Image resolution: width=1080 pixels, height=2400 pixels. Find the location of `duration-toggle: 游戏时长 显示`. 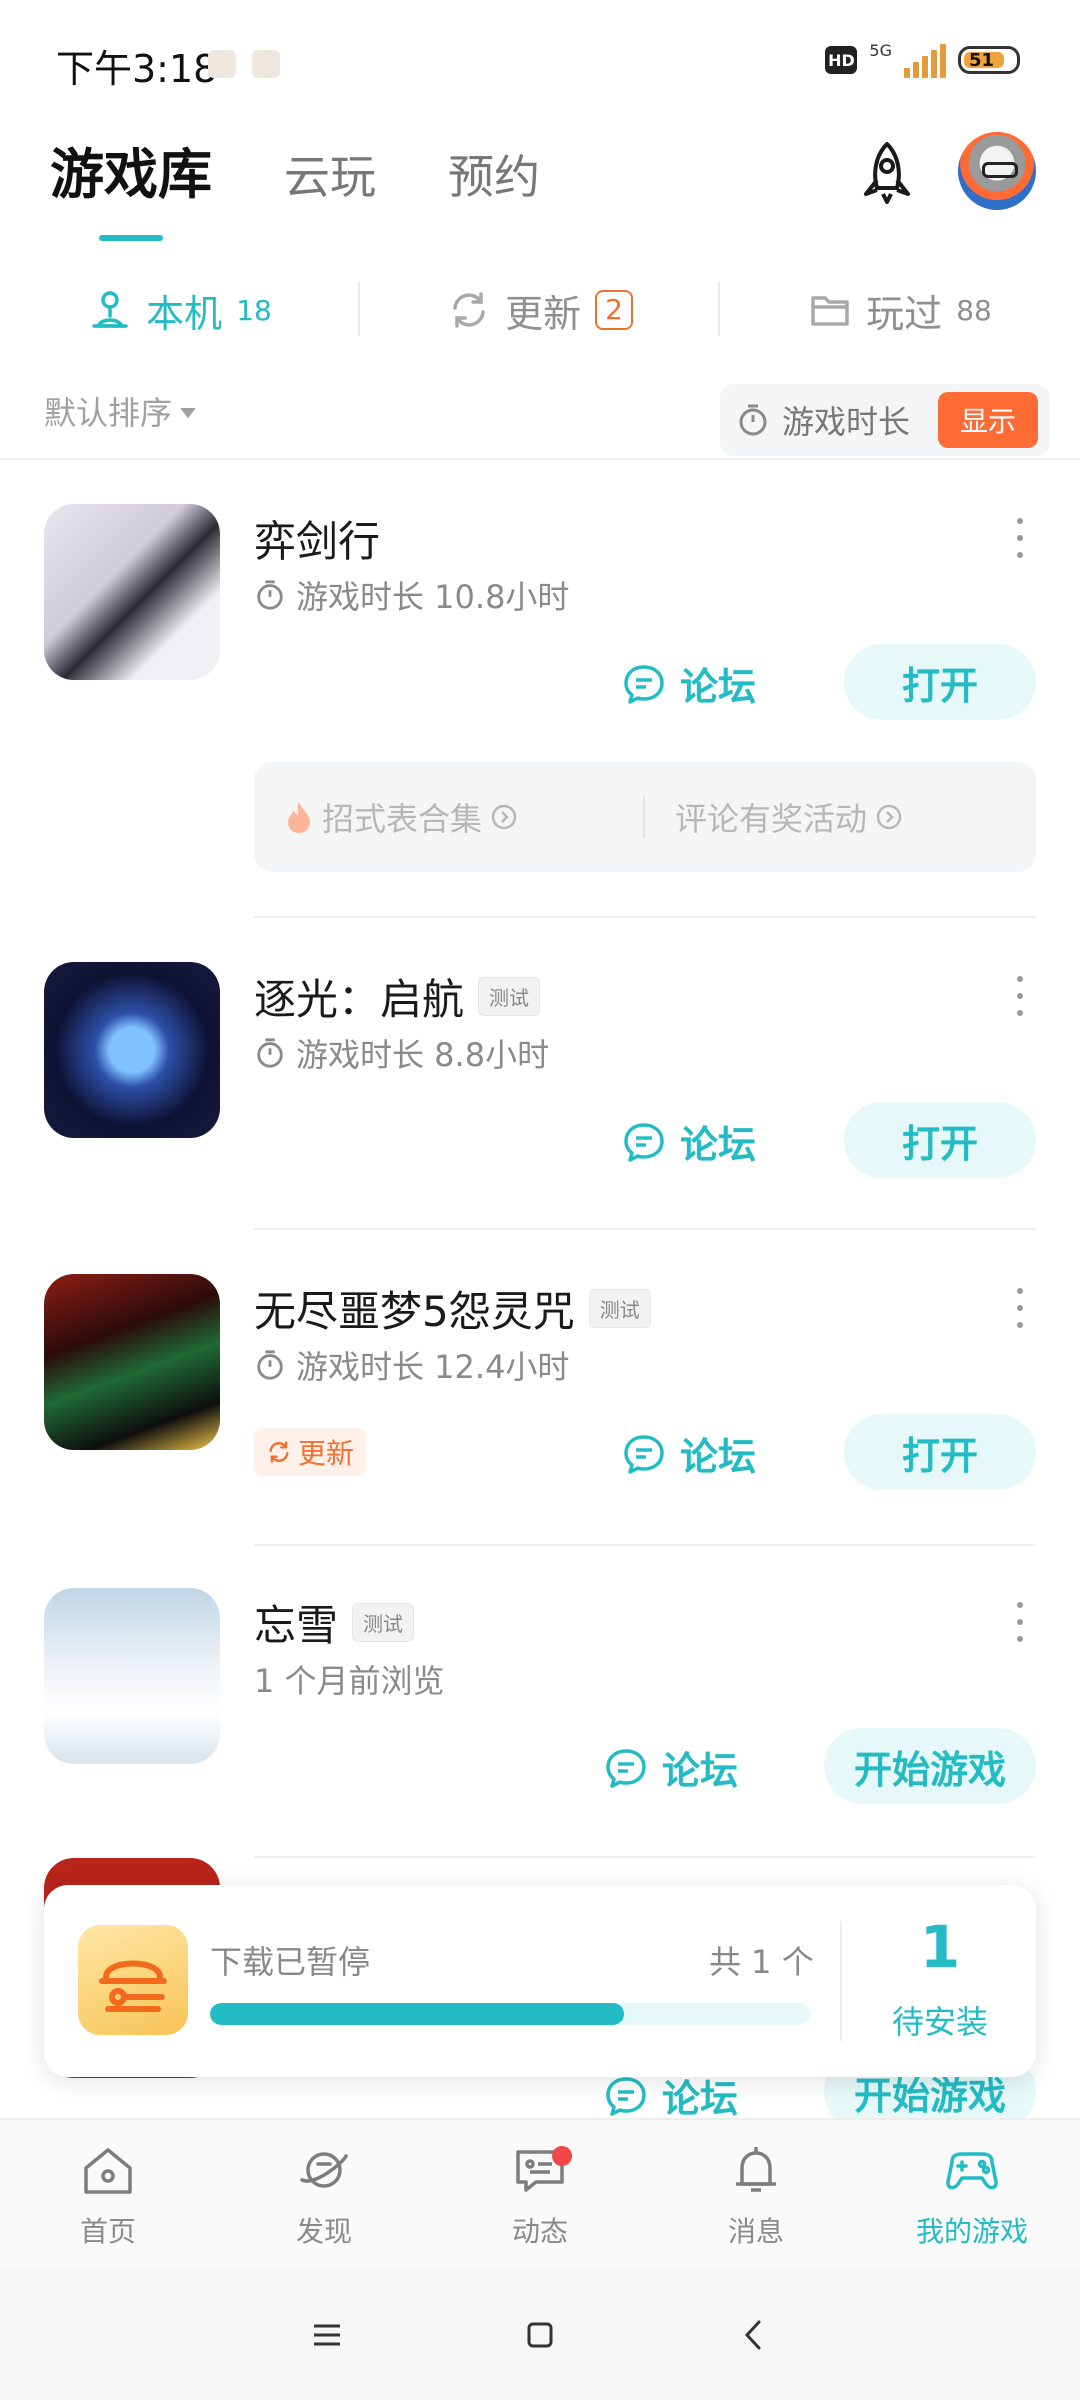

duration-toggle: 游戏时长 显示 is located at coordinates (885, 420).